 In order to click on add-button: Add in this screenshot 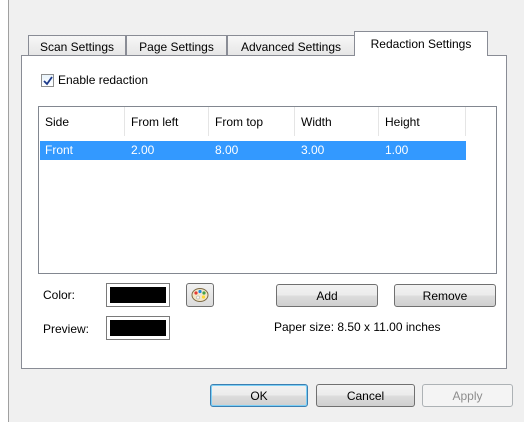, I will do `click(327, 295)`.